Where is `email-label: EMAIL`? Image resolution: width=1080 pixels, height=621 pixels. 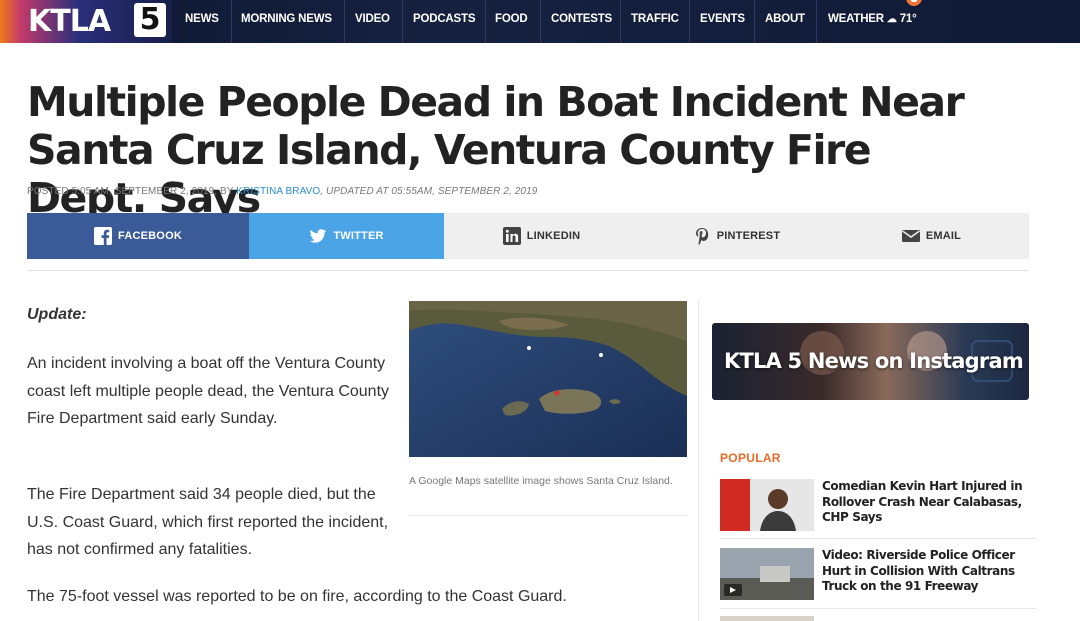
email-label: EMAIL is located at coordinates (943, 236).